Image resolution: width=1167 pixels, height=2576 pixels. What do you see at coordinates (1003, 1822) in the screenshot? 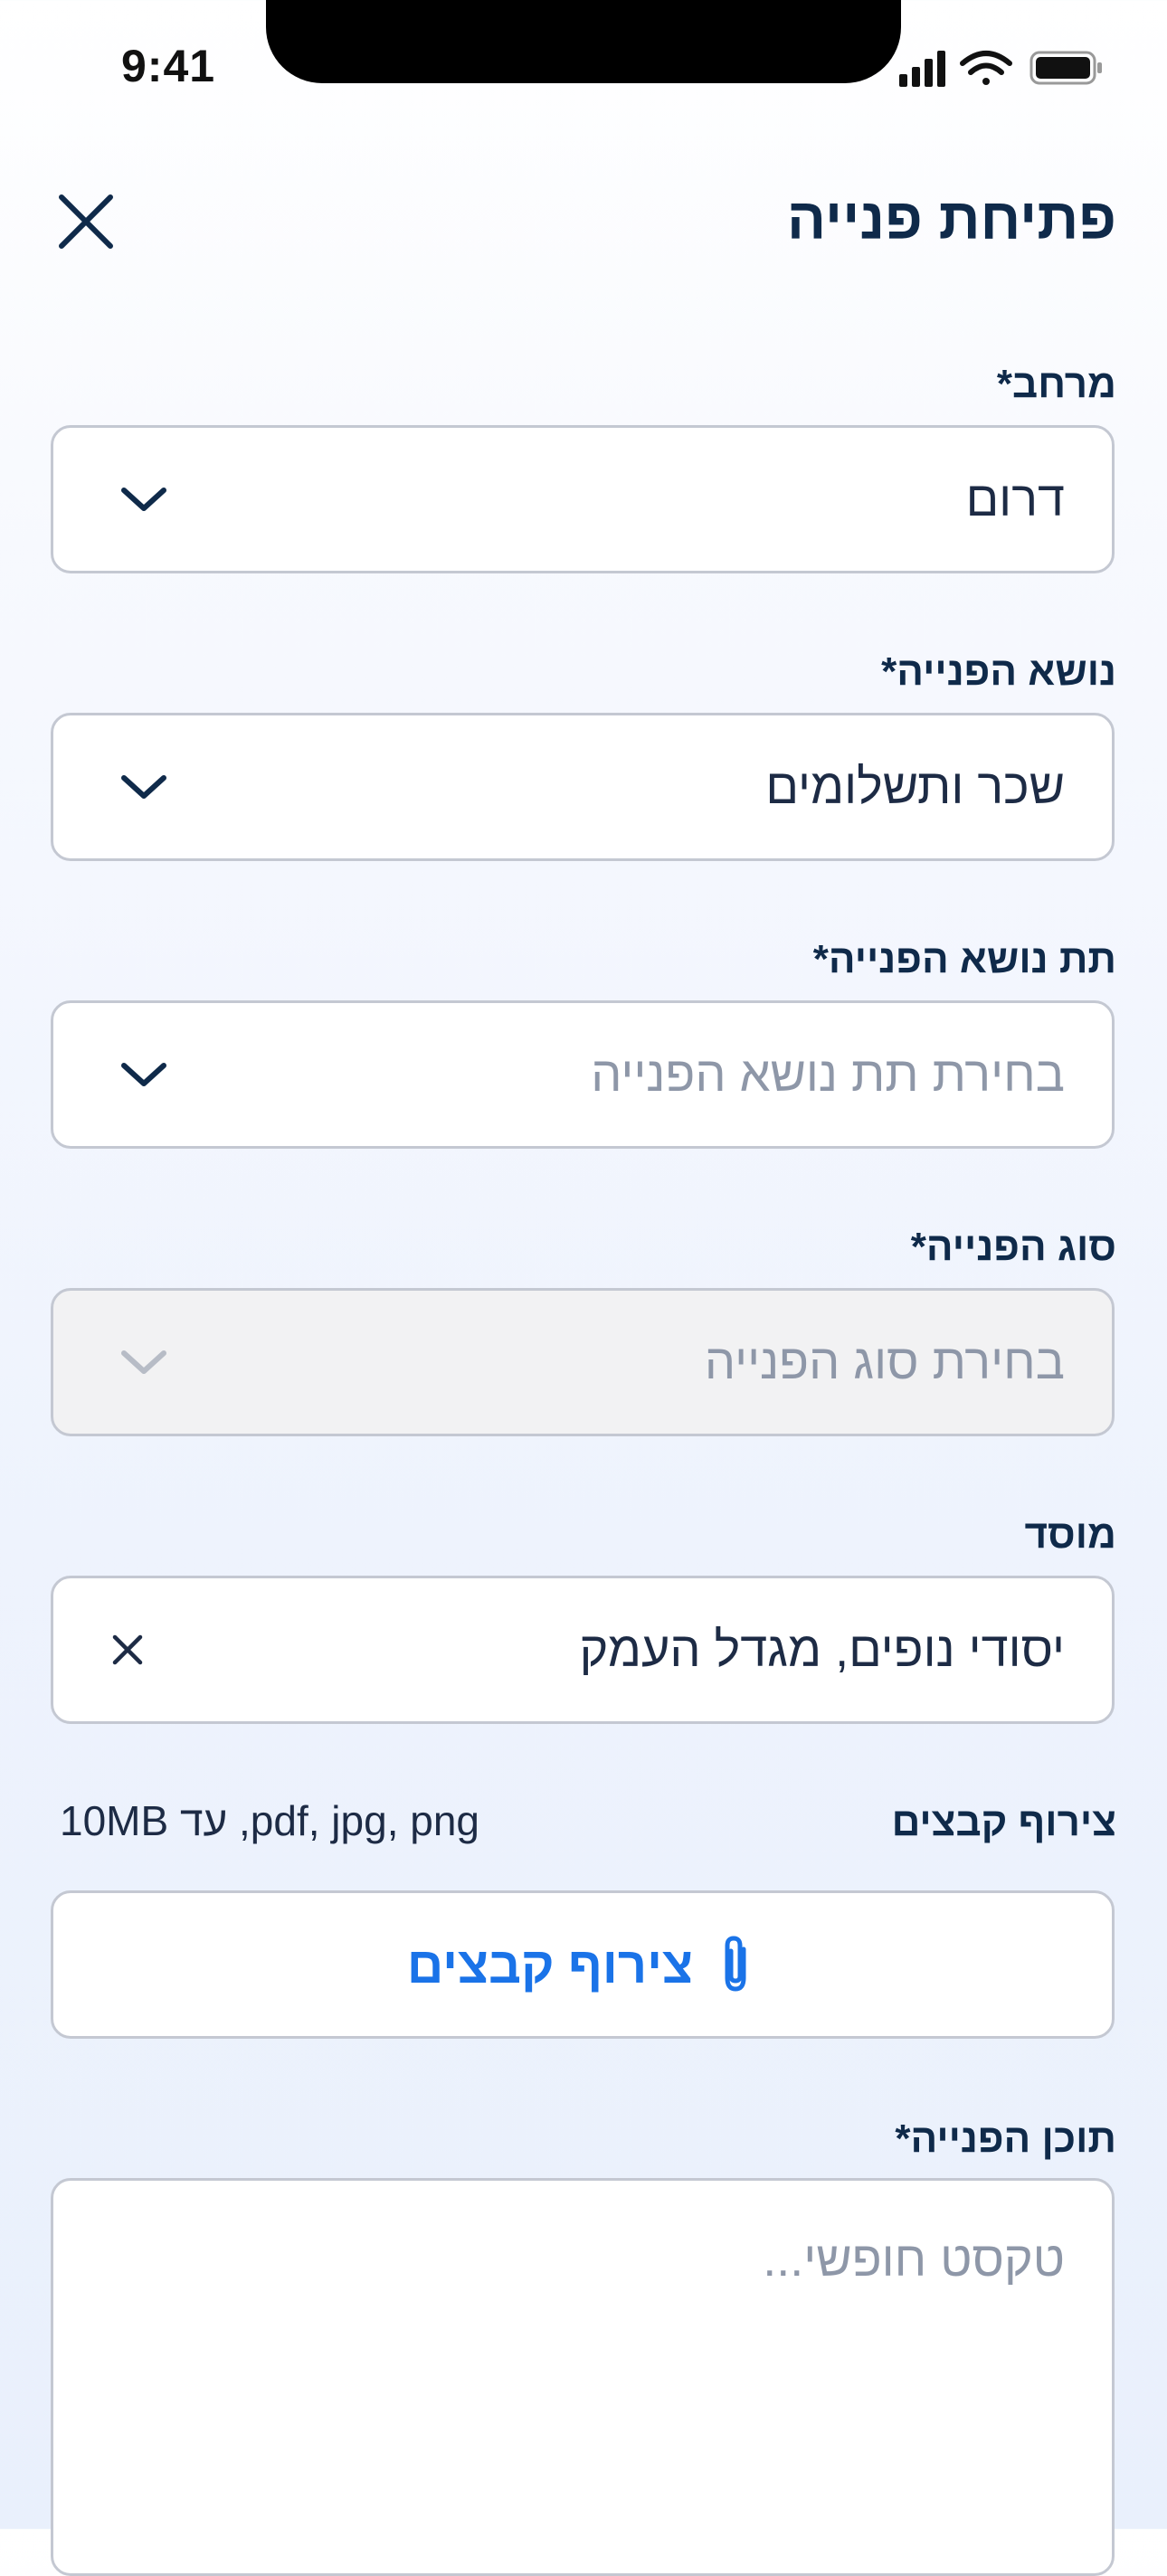
I see `attachments-label: צירוף קבצים` at bounding box center [1003, 1822].